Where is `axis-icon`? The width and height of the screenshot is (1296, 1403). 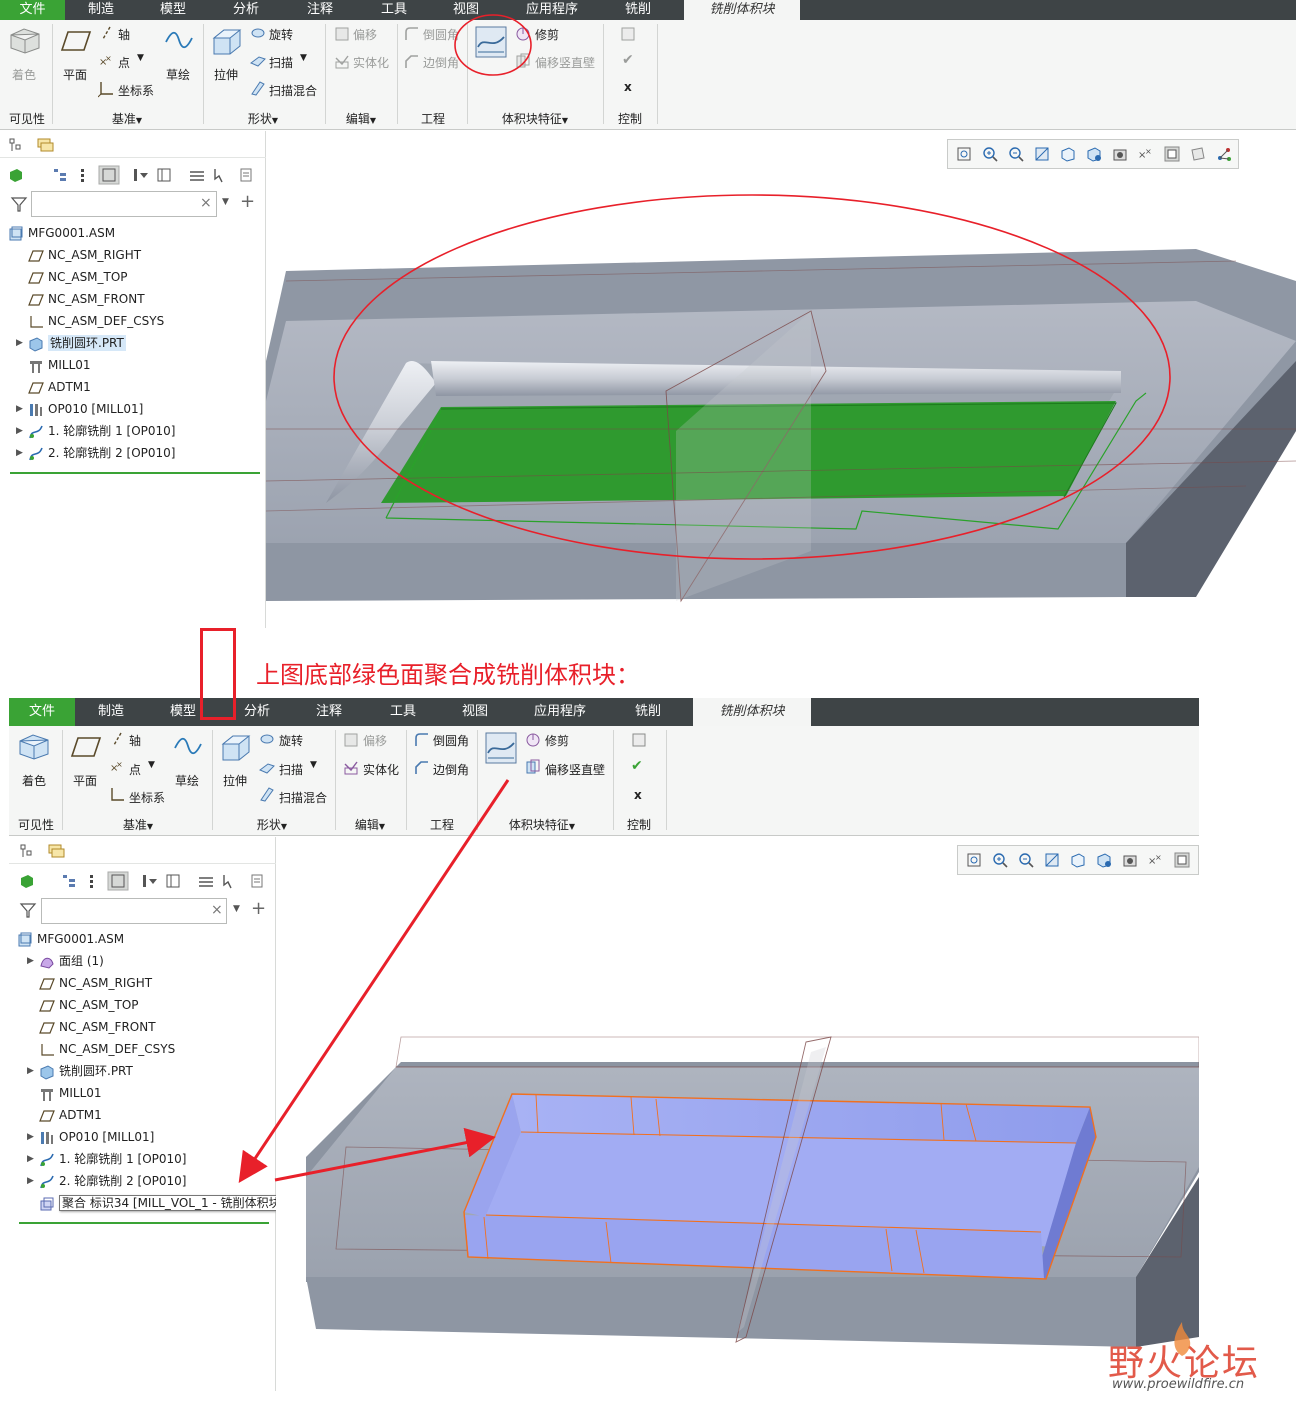 axis-icon is located at coordinates (107, 33).